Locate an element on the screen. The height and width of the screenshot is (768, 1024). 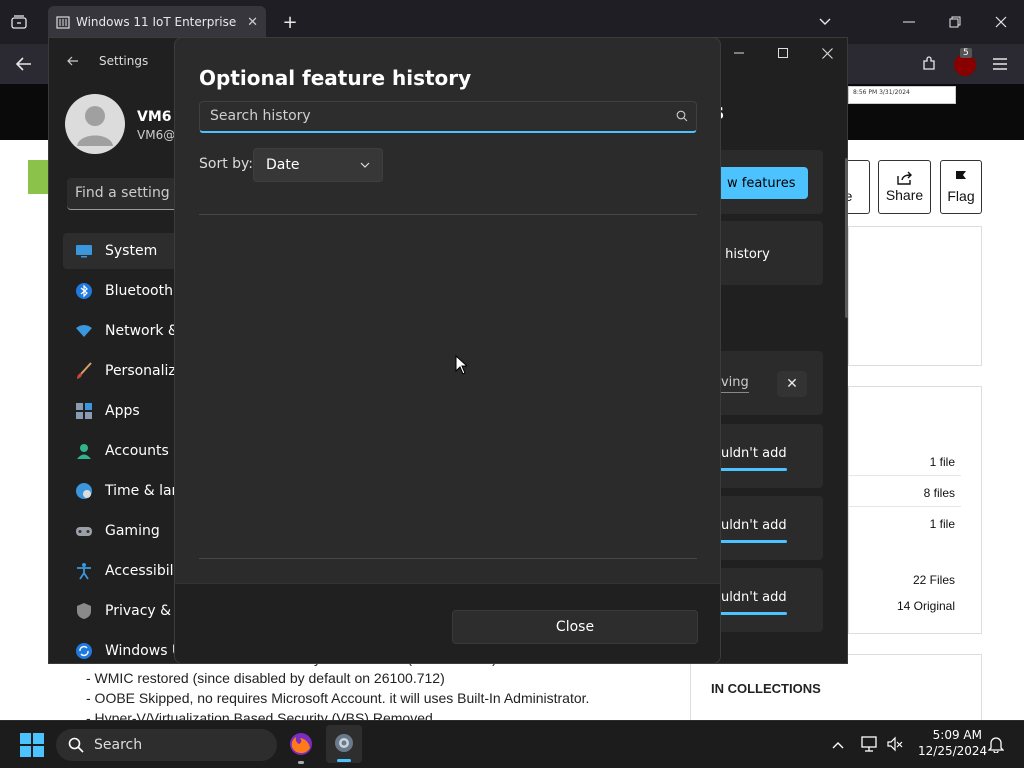
monitor-icon is located at coordinates (84, 251).